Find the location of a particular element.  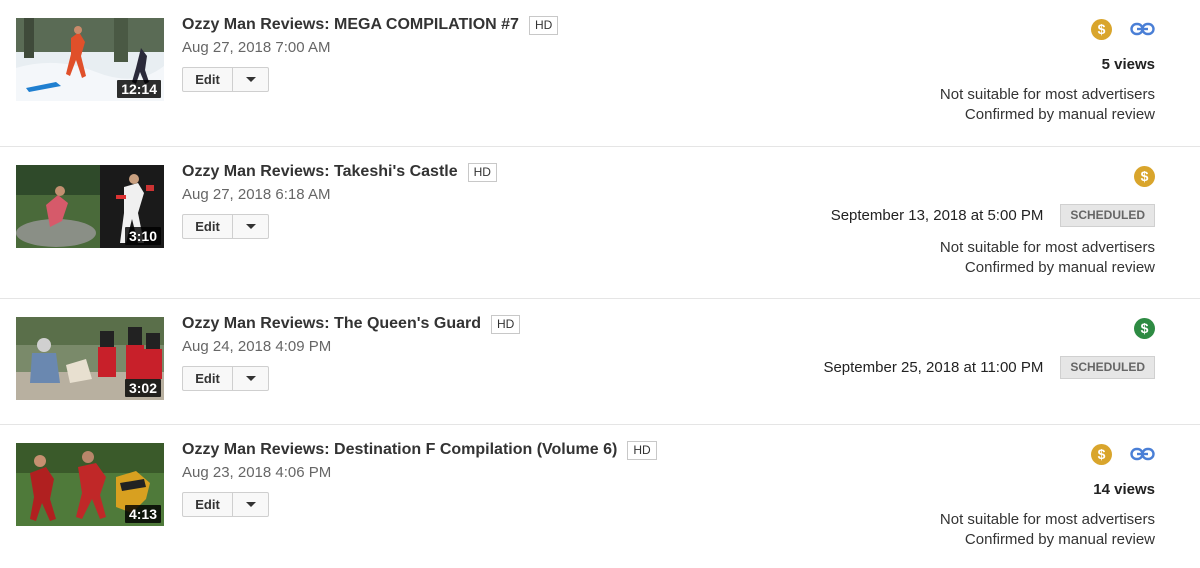

video-date: Aug 27, 2018 7:00 AM is located at coordinates (256, 47).